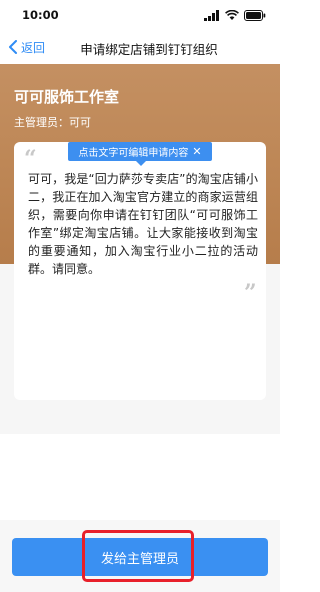  Describe the element at coordinates (140, 15) in the screenshot. I see `status-bar: 10:00` at that location.